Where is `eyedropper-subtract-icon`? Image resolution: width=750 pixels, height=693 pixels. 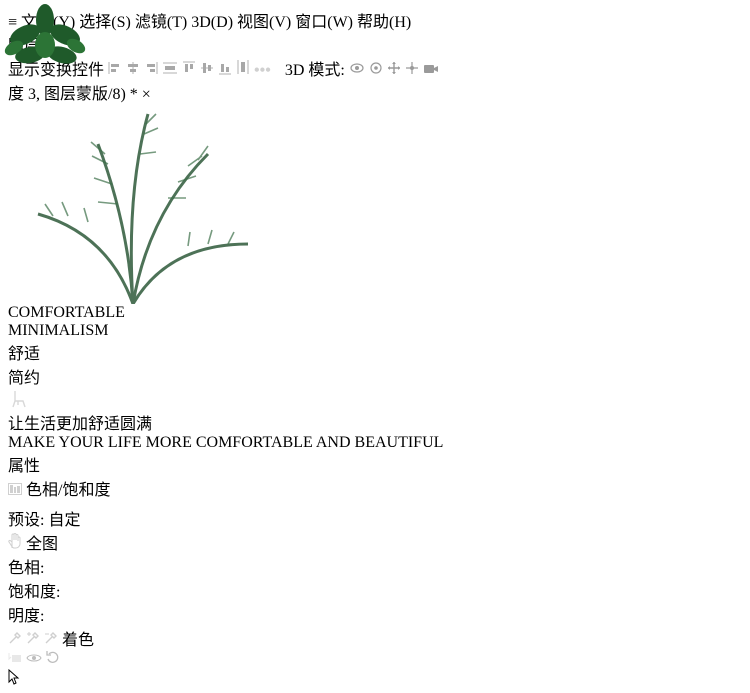
eyedropper-subtract-icon is located at coordinates (53, 640).